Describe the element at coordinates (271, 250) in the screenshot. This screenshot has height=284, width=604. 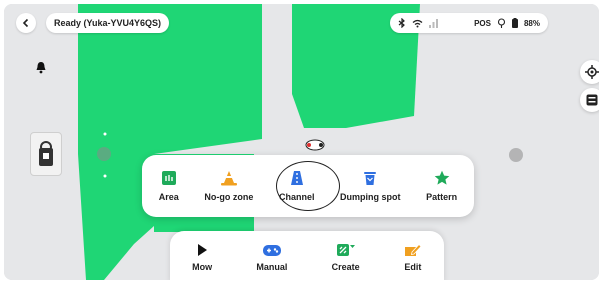
I see `gamepad-icon` at that location.